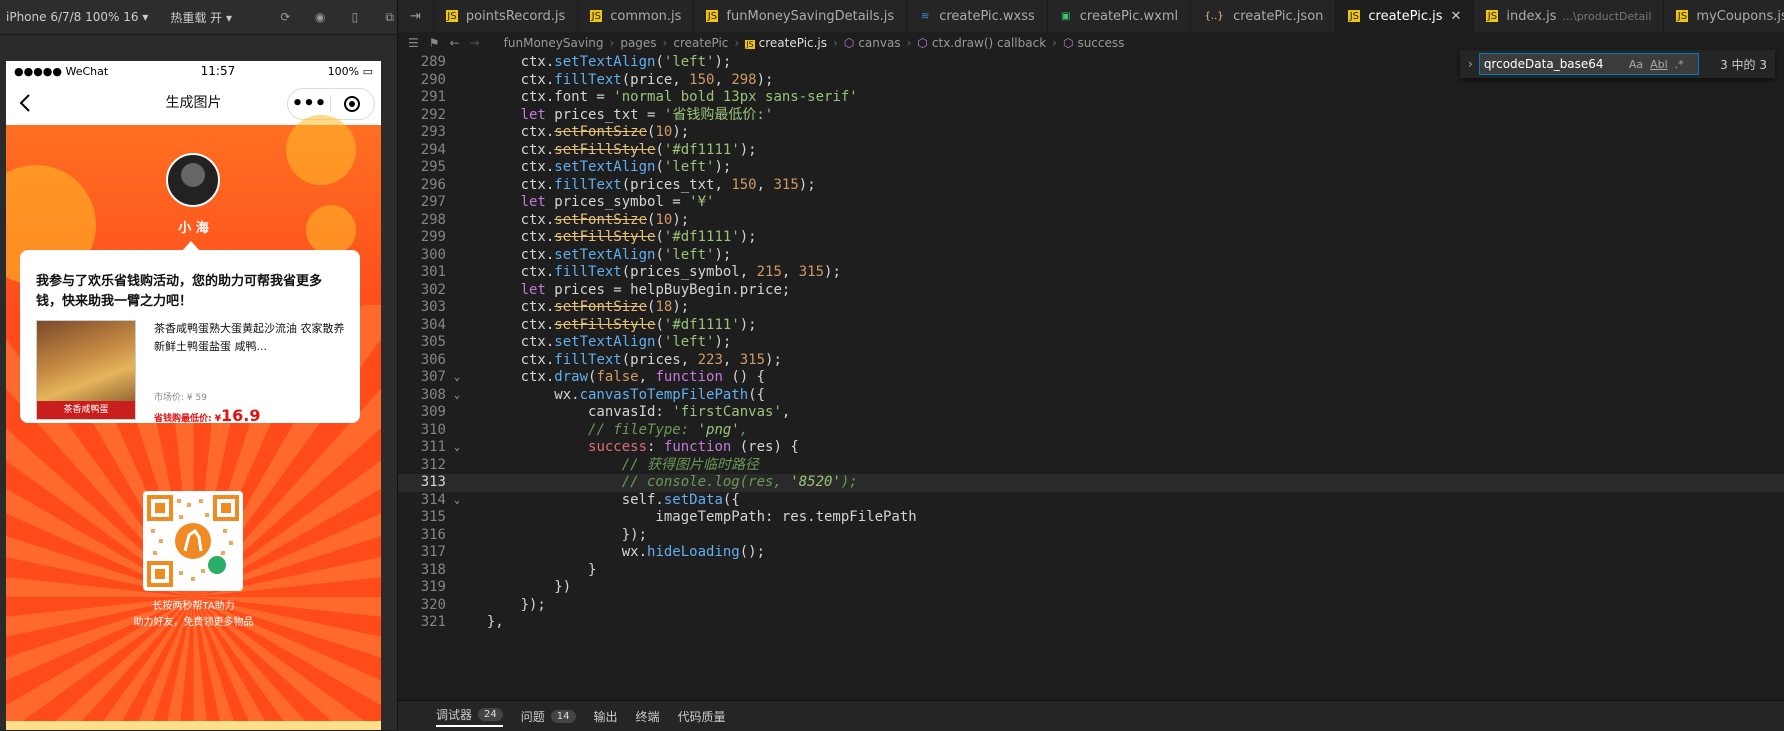 Image resolution: width=1784 pixels, height=731 pixels. What do you see at coordinates (1264, 16) in the screenshot?
I see `tab-createPic-json: {..} createPic.json` at bounding box center [1264, 16].